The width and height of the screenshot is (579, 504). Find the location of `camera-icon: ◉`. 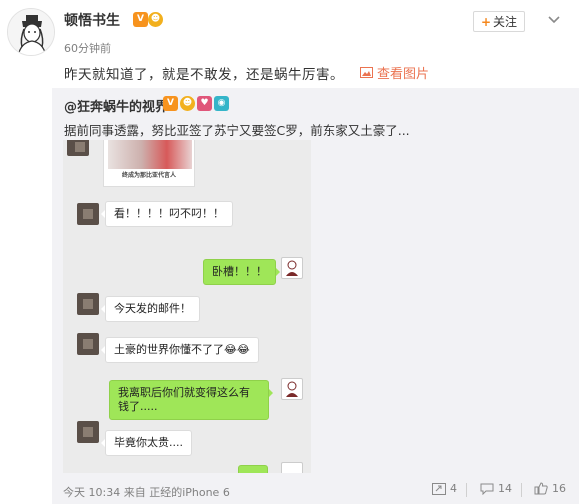

camera-icon: ◉ is located at coordinates (221, 103).